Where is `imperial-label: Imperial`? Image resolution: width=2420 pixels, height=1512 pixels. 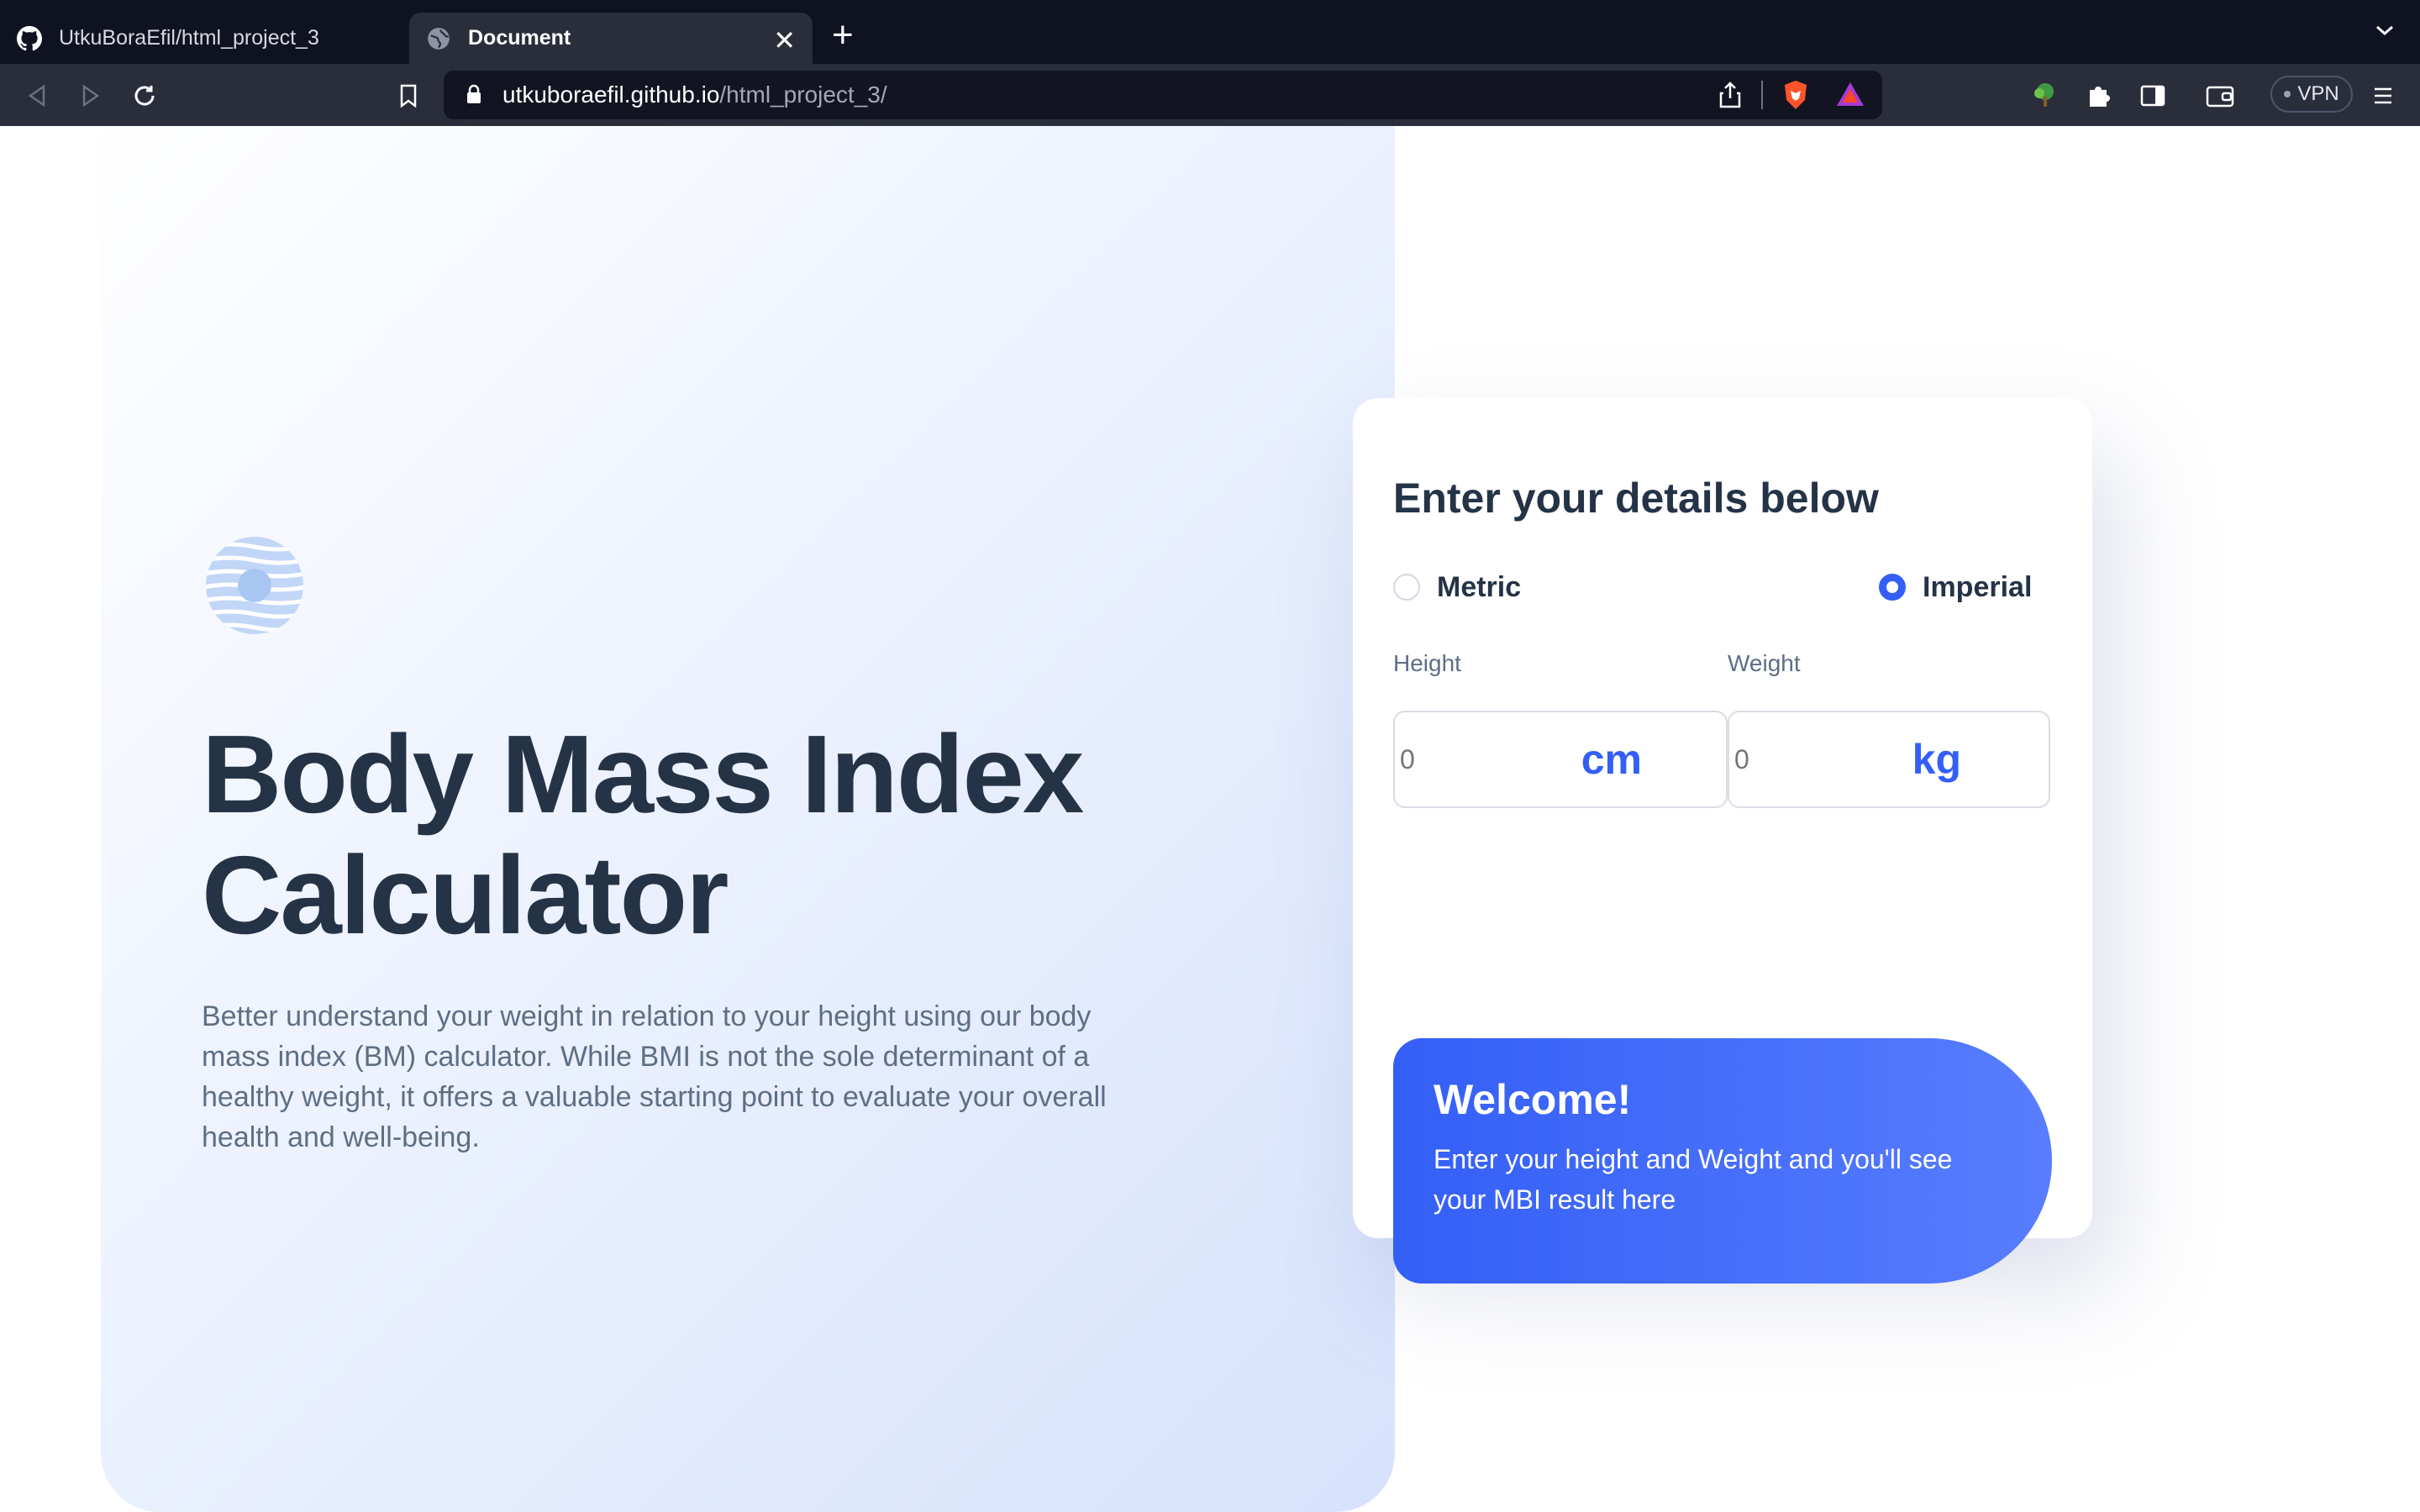
imperial-label: Imperial is located at coordinates (1978, 586).